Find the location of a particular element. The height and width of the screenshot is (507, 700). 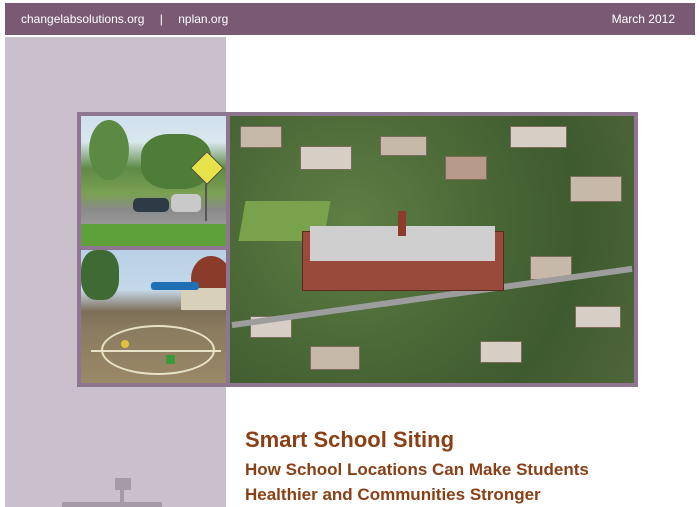

photo-playground is located at coordinates (153, 316).